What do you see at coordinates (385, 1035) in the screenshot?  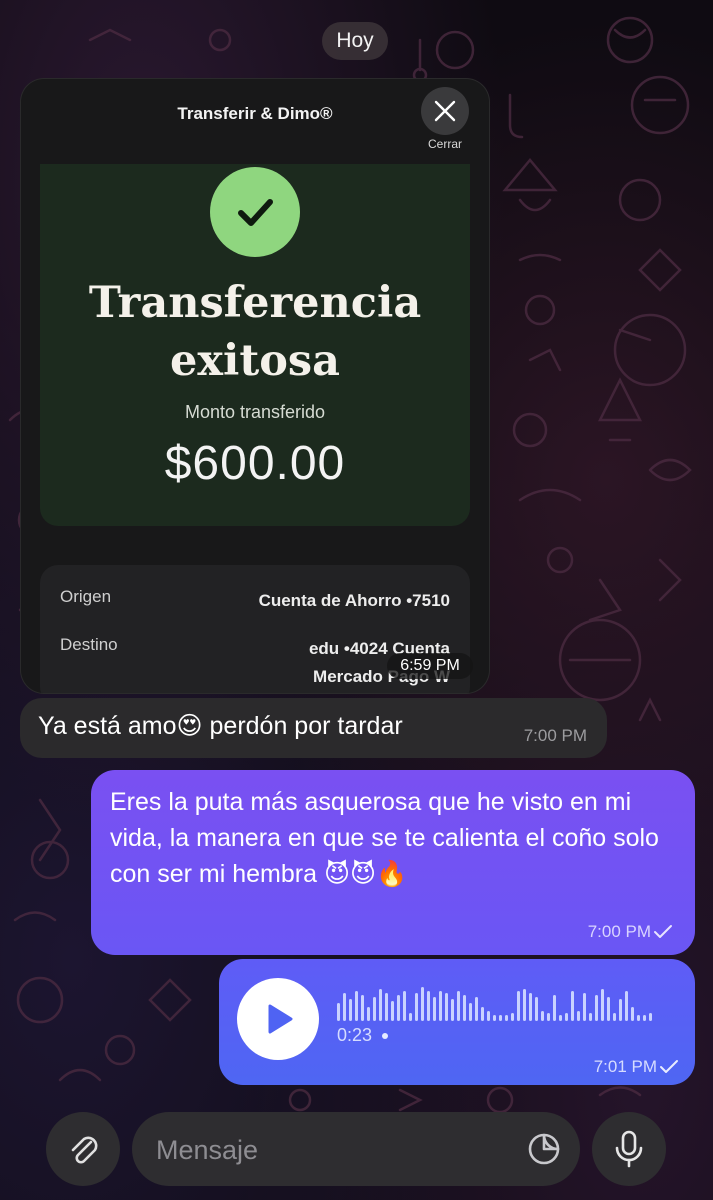 I see `unplayed-dot` at bounding box center [385, 1035].